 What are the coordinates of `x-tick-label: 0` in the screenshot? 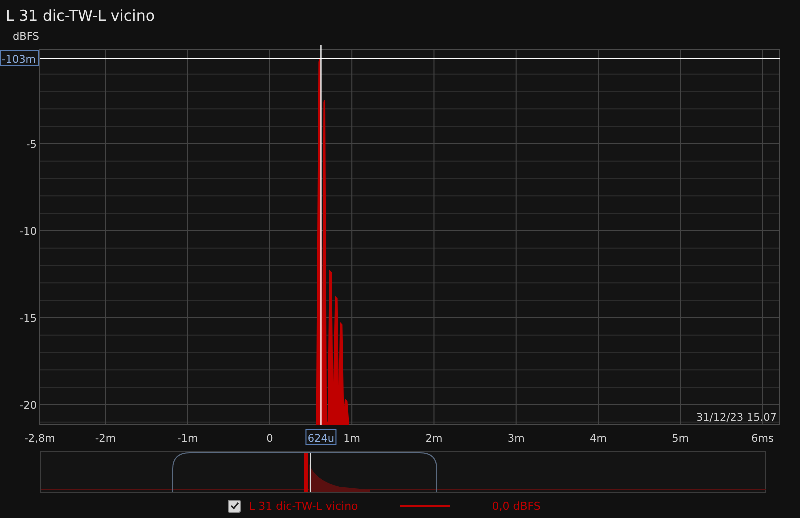 It's located at (270, 439).